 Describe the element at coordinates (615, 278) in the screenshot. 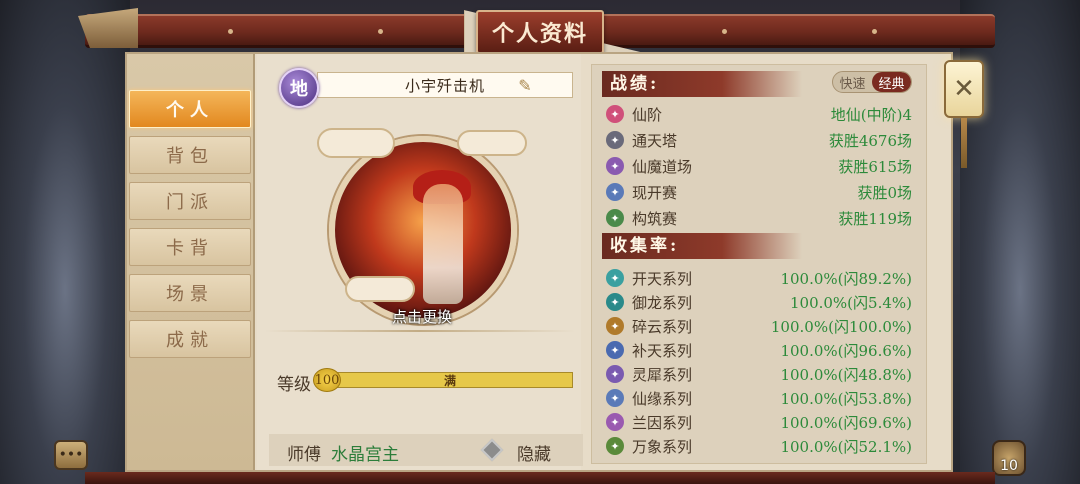

I see `sky-icon: ✦` at that location.